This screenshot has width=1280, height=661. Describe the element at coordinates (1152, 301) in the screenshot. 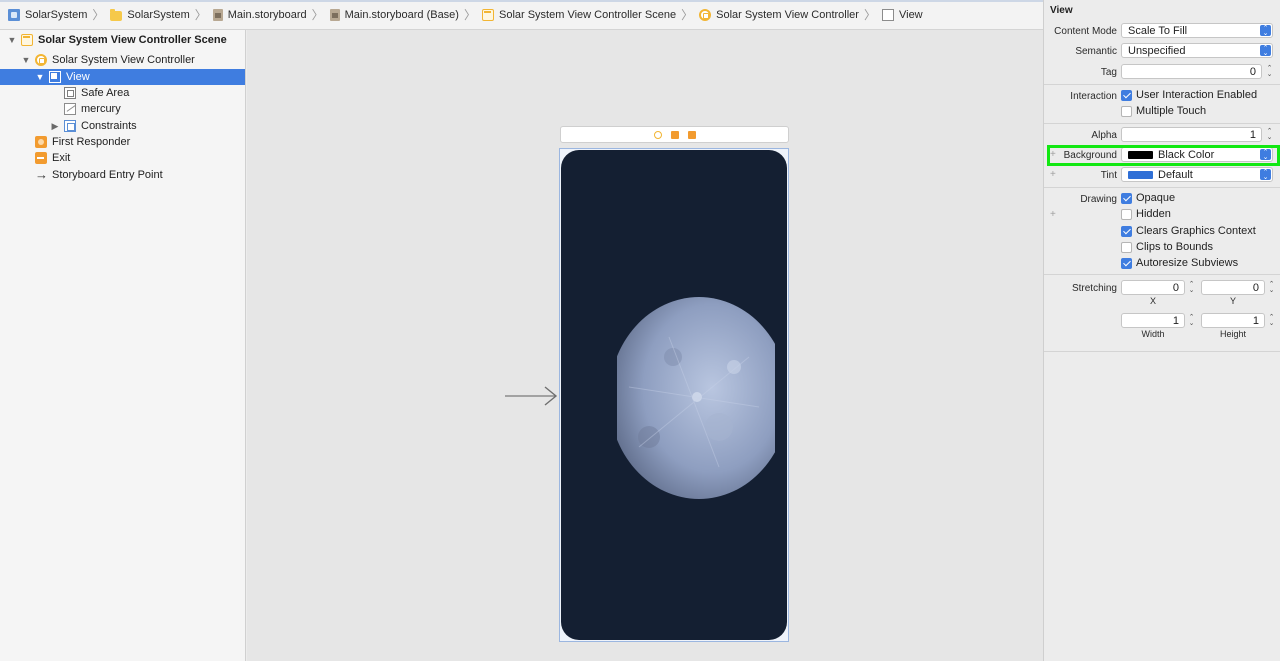

I see `x-label: X` at that location.